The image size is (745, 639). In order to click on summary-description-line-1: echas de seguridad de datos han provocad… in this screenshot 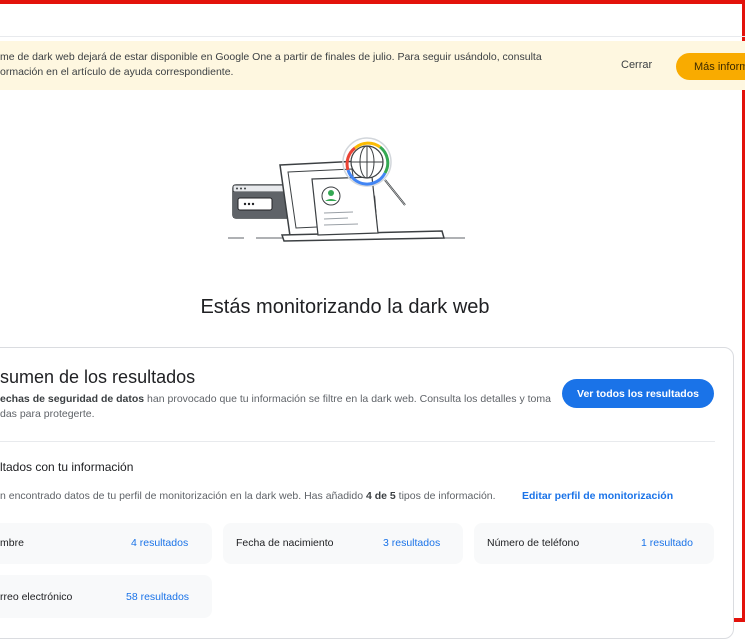, I will do `click(280, 399)`.